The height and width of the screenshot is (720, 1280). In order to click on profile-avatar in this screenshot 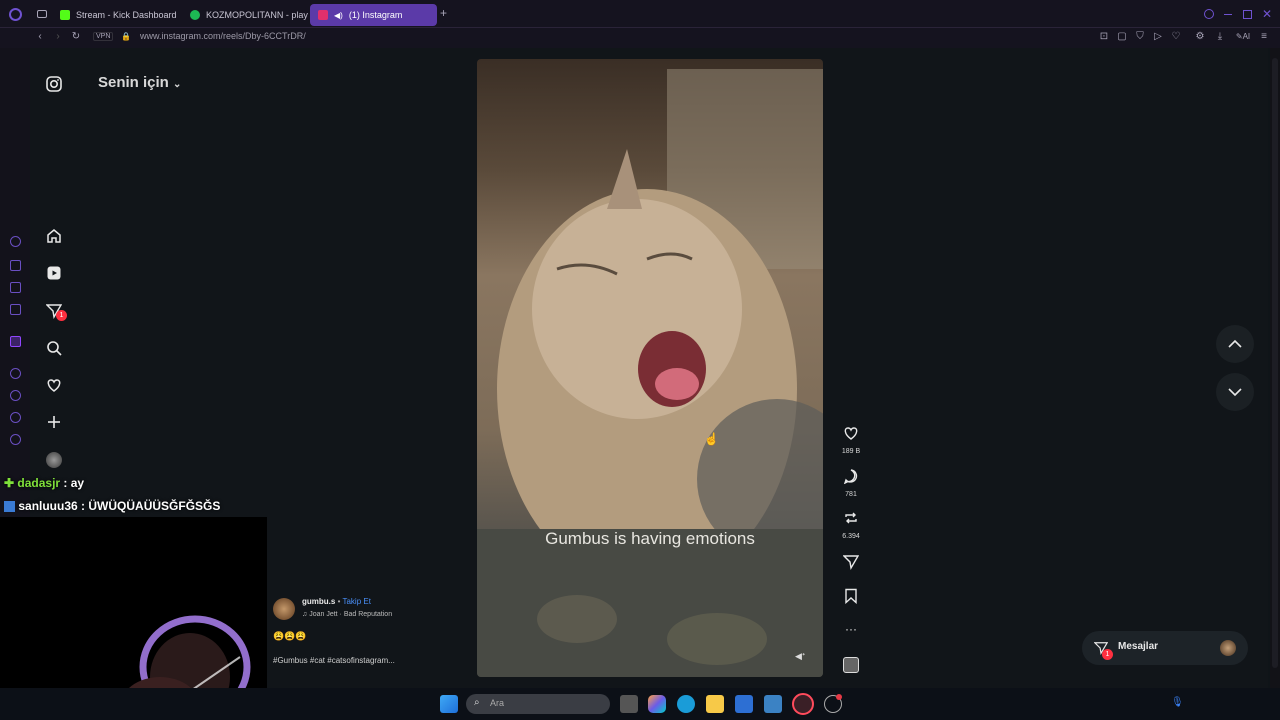, I will do `click(54, 460)`.